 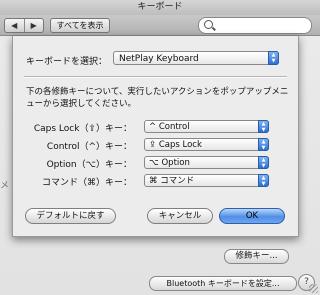 I want to click on ok-button: OK, so click(x=252, y=216).